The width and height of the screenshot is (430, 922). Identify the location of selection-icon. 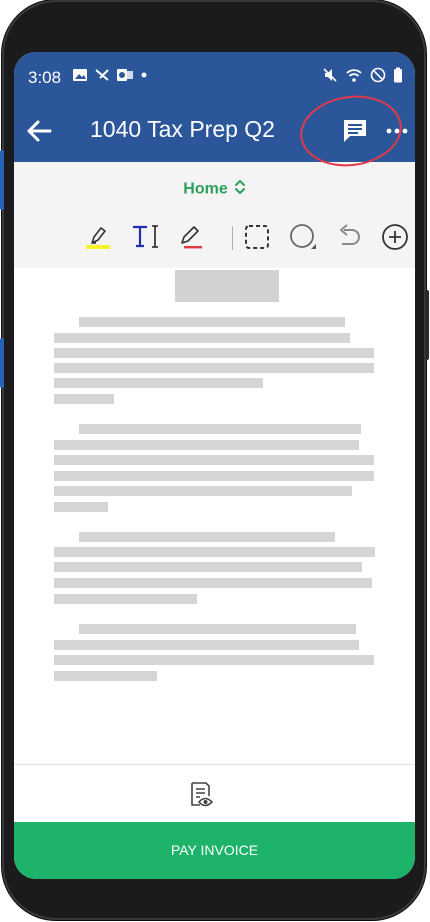
(257, 237).